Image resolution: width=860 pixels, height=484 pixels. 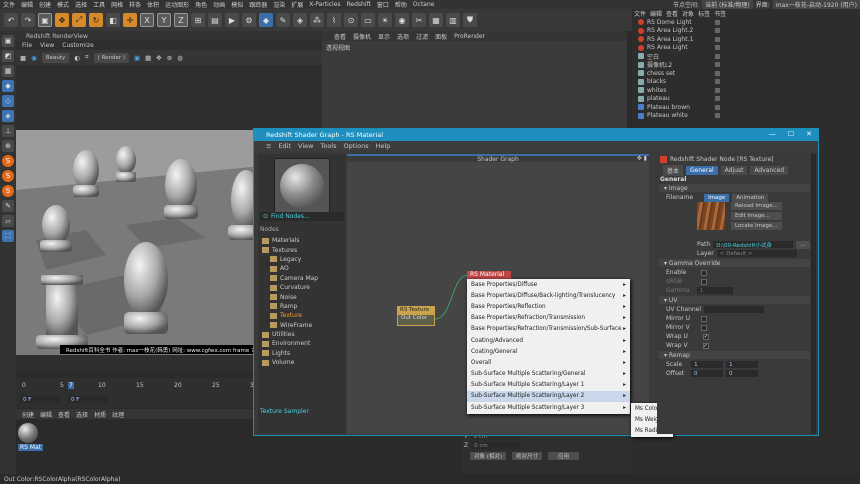 I want to click on rv-globe-icon: ◍, so click(x=180, y=58).